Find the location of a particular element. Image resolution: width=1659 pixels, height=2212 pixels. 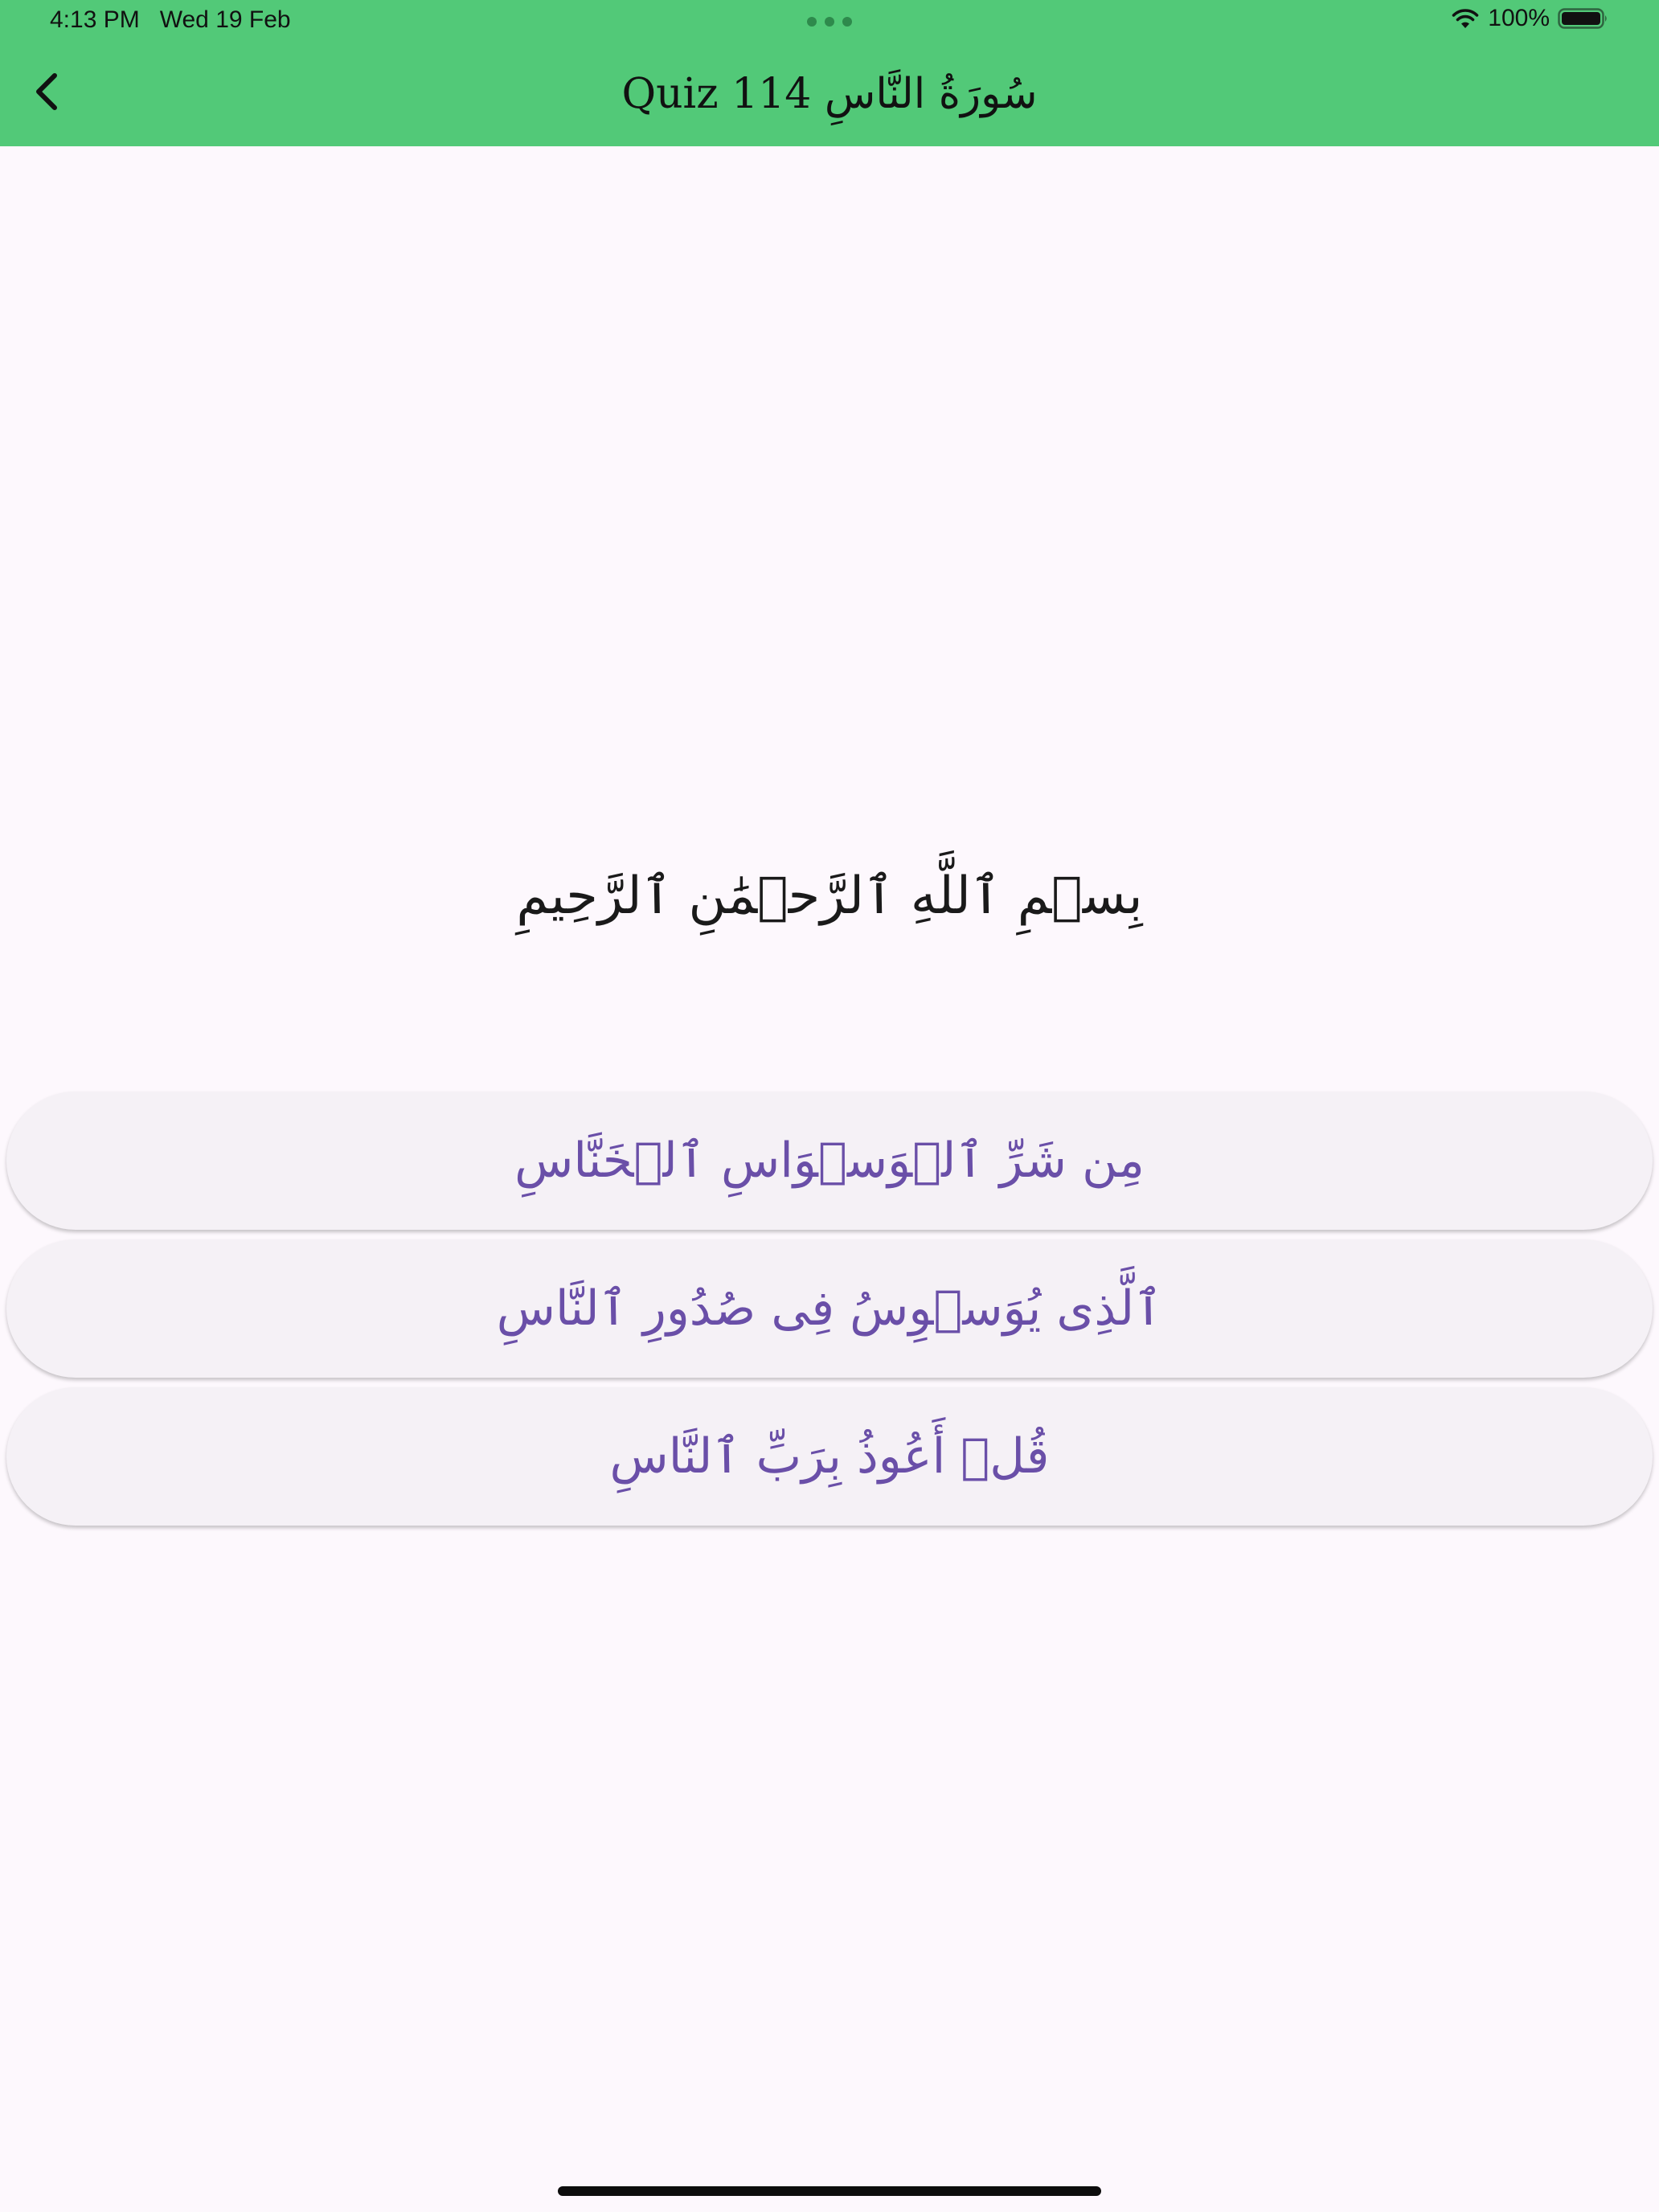

status-time: 4:13 PM Wed 19 Feb is located at coordinates (170, 19).